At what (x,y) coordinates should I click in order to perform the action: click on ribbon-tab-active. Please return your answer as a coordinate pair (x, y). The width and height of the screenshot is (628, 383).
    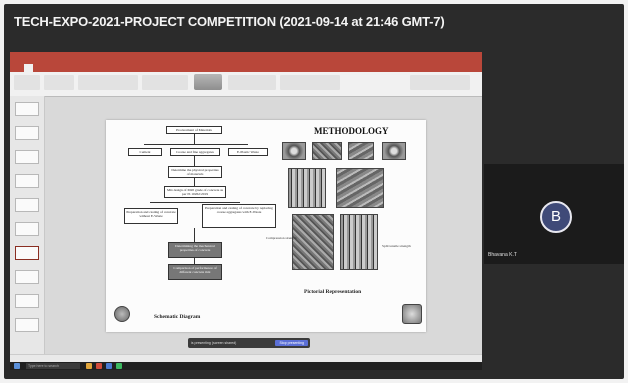
    Looking at the image, I should click on (28, 68).